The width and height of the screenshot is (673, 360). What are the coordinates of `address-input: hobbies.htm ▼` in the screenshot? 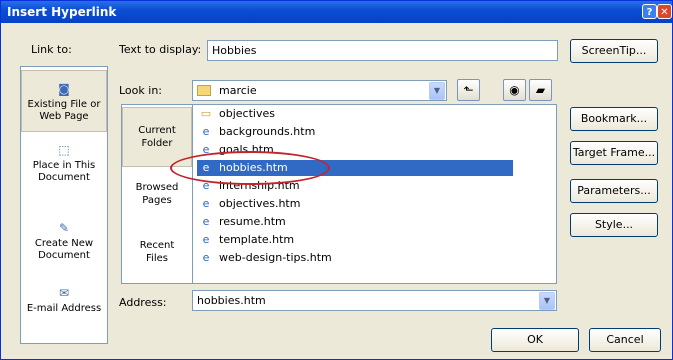 It's located at (374, 300).